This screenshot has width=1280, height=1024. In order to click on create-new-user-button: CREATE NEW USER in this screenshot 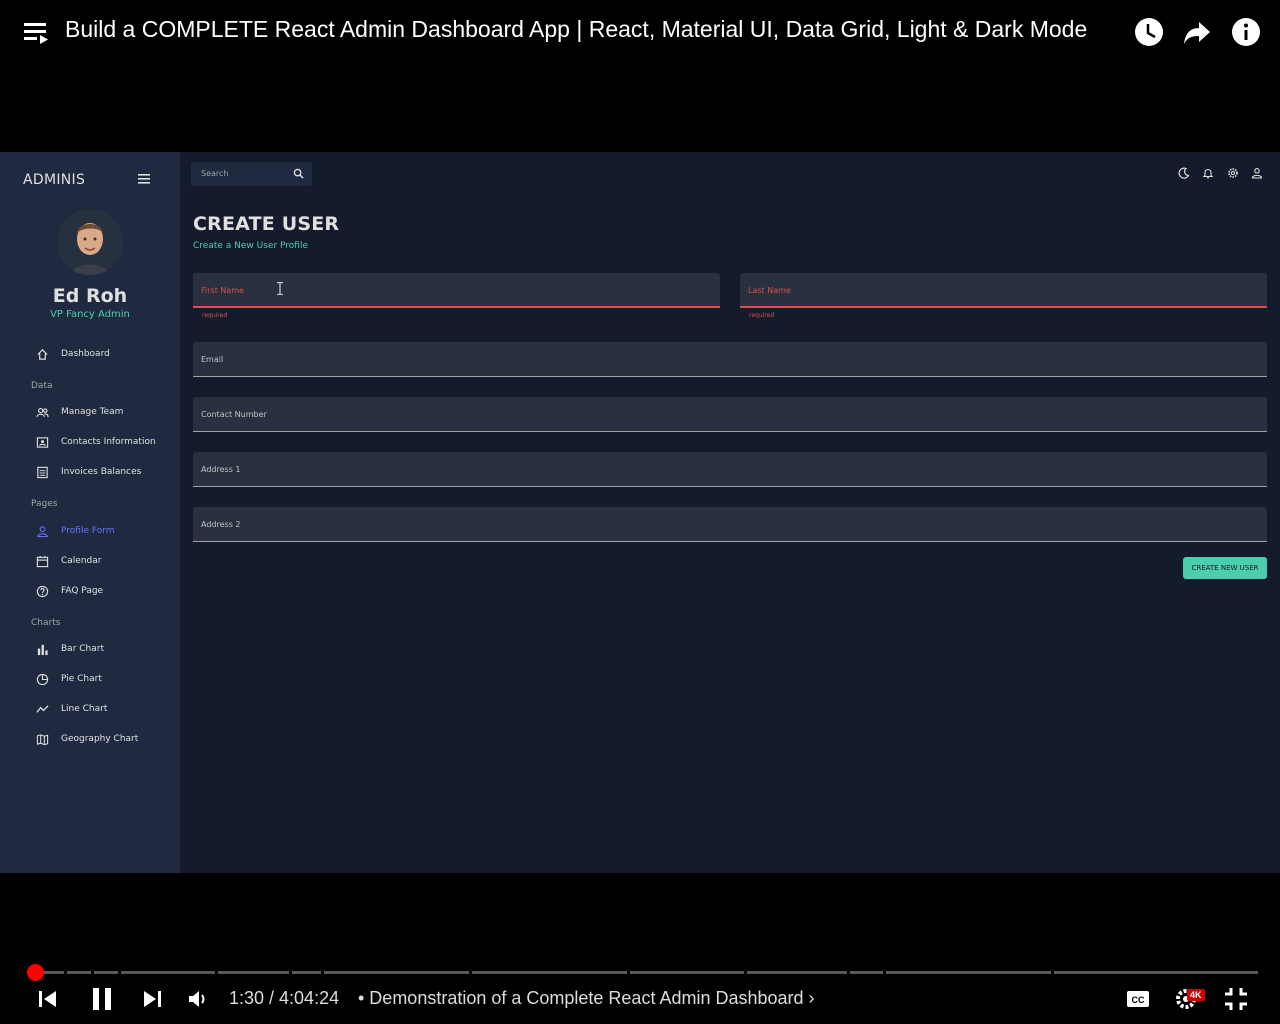, I will do `click(1225, 568)`.